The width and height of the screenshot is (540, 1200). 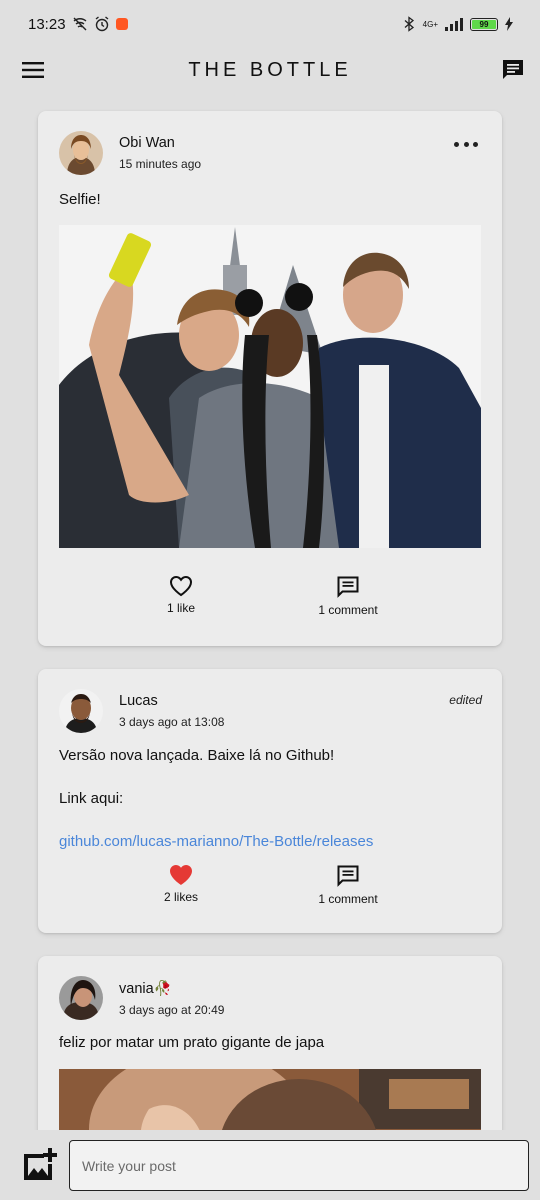 I want to click on post-image, so click(x=270, y=1099).